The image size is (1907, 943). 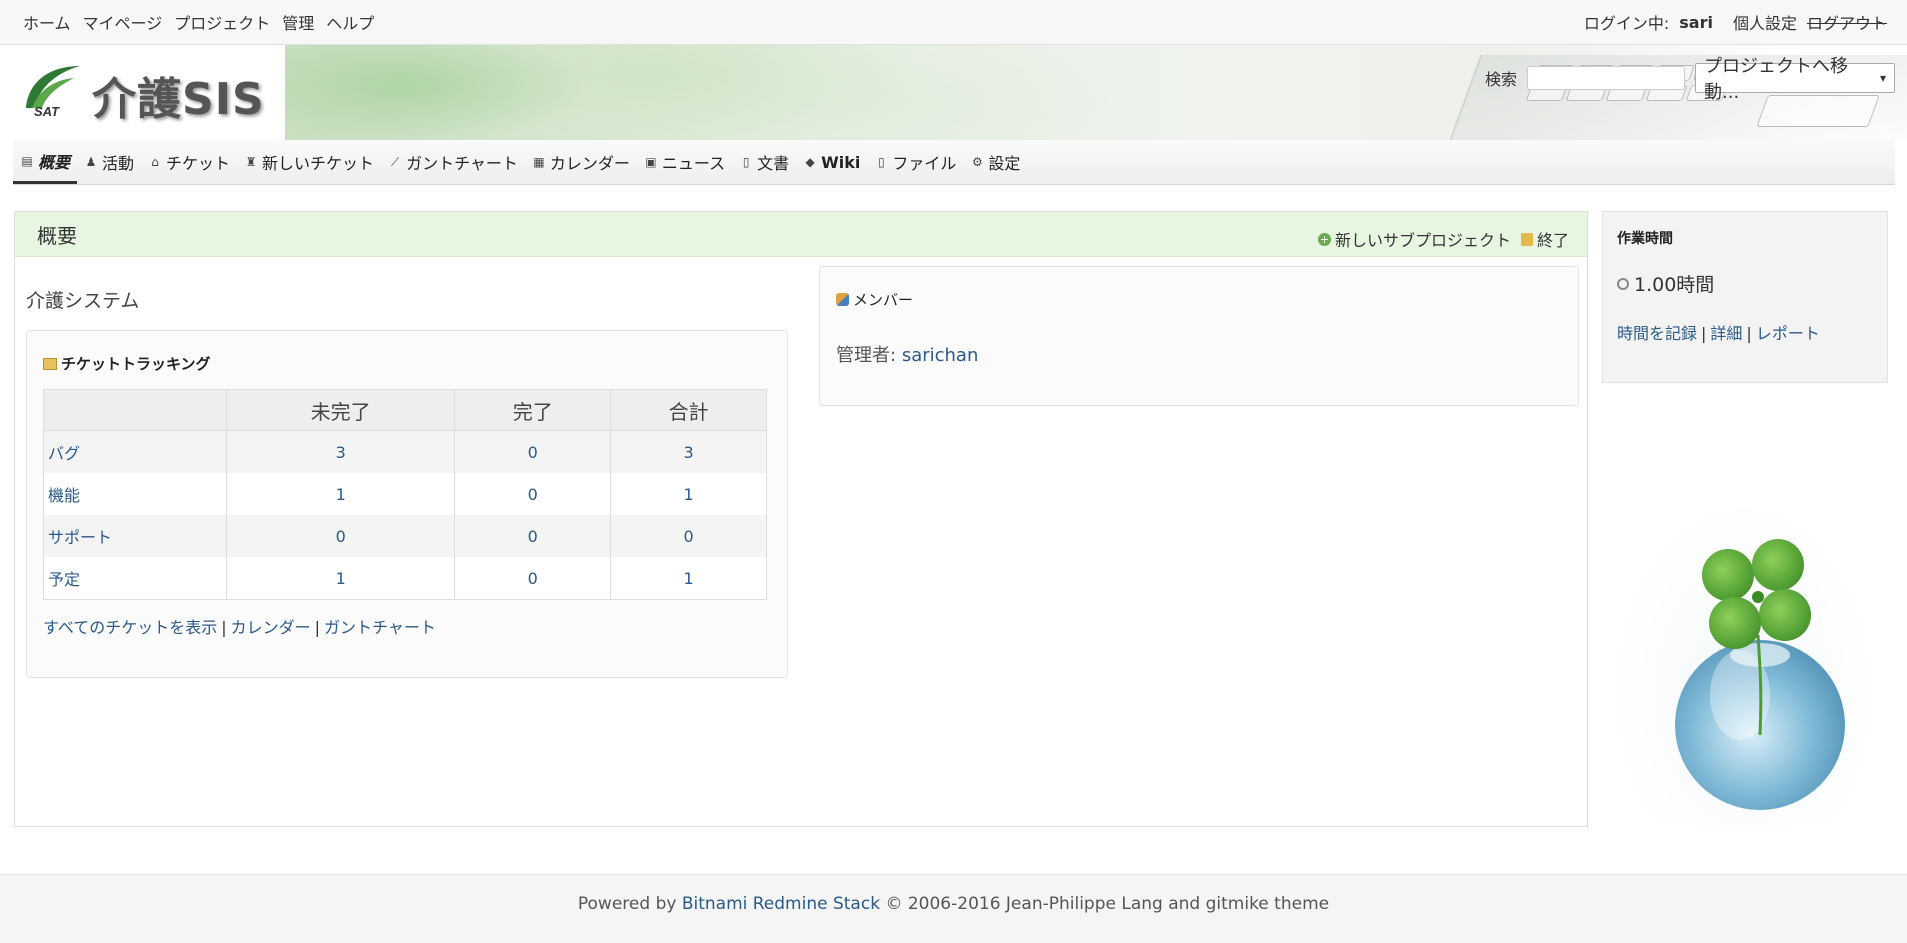 I want to click on news-icon: ▣, so click(x=651, y=162).